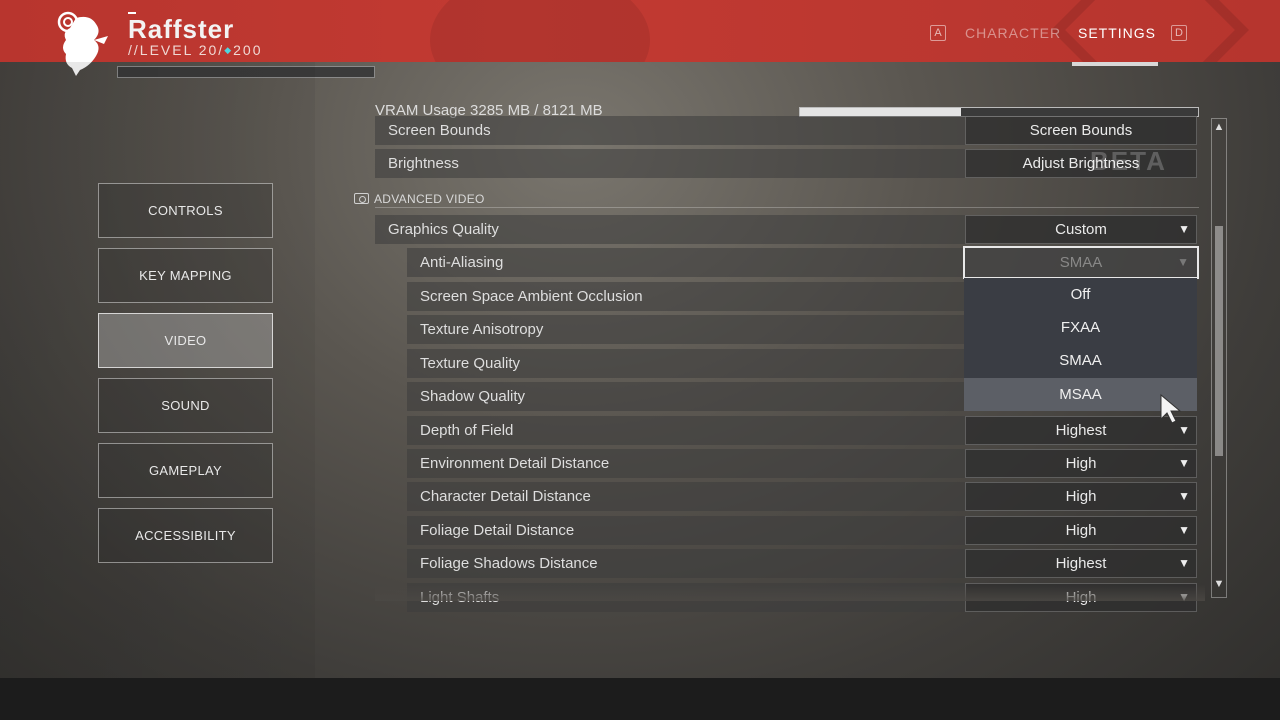  I want to click on level-max: 200, so click(248, 50).